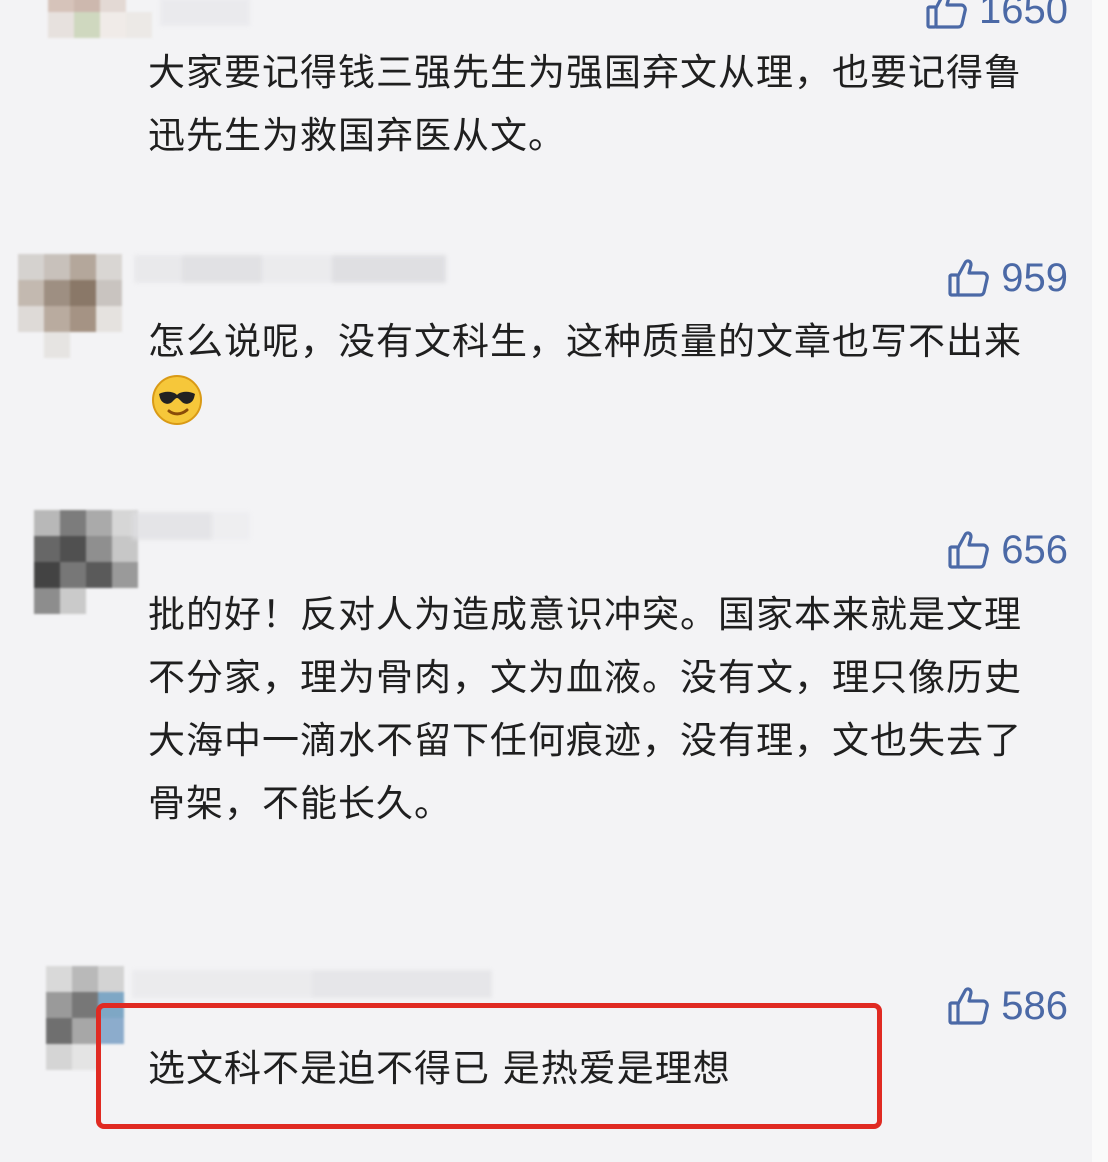 The image size is (1108, 1162). Describe the element at coordinates (1034, 278) in the screenshot. I see `like-count: 959` at that location.